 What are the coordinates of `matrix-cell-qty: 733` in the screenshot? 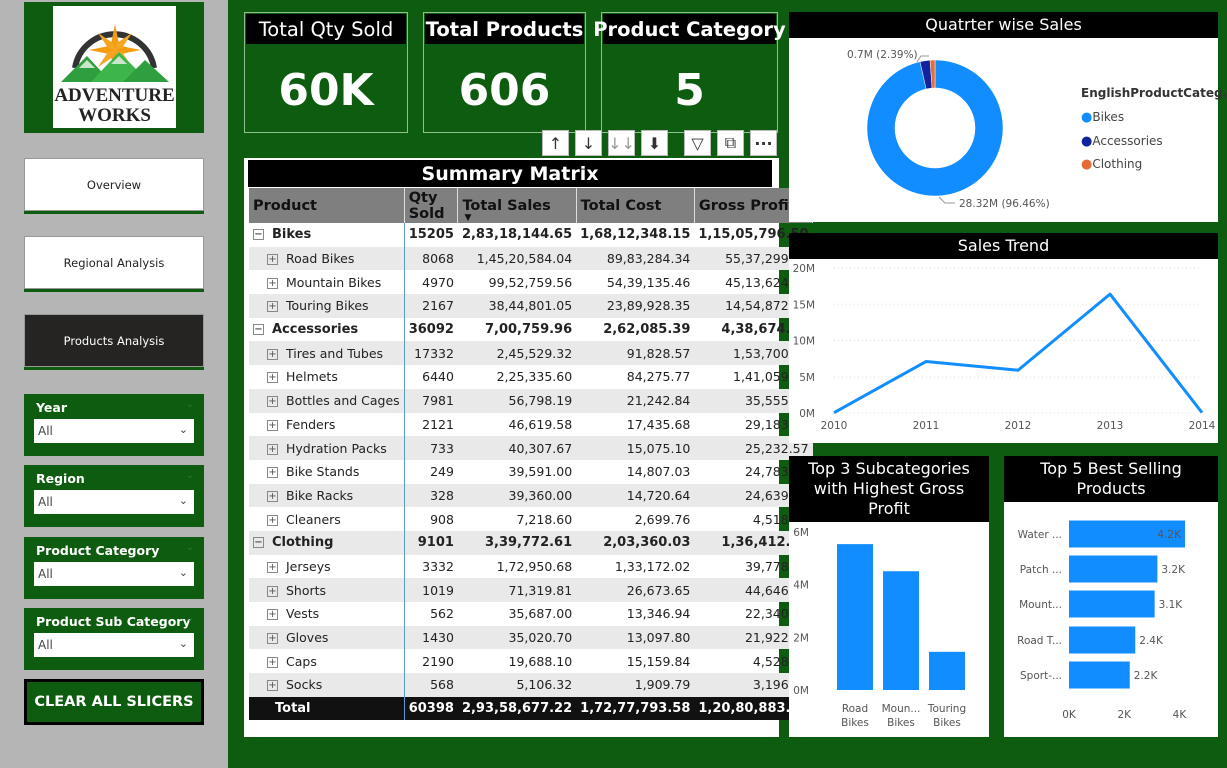 It's located at (431, 448).